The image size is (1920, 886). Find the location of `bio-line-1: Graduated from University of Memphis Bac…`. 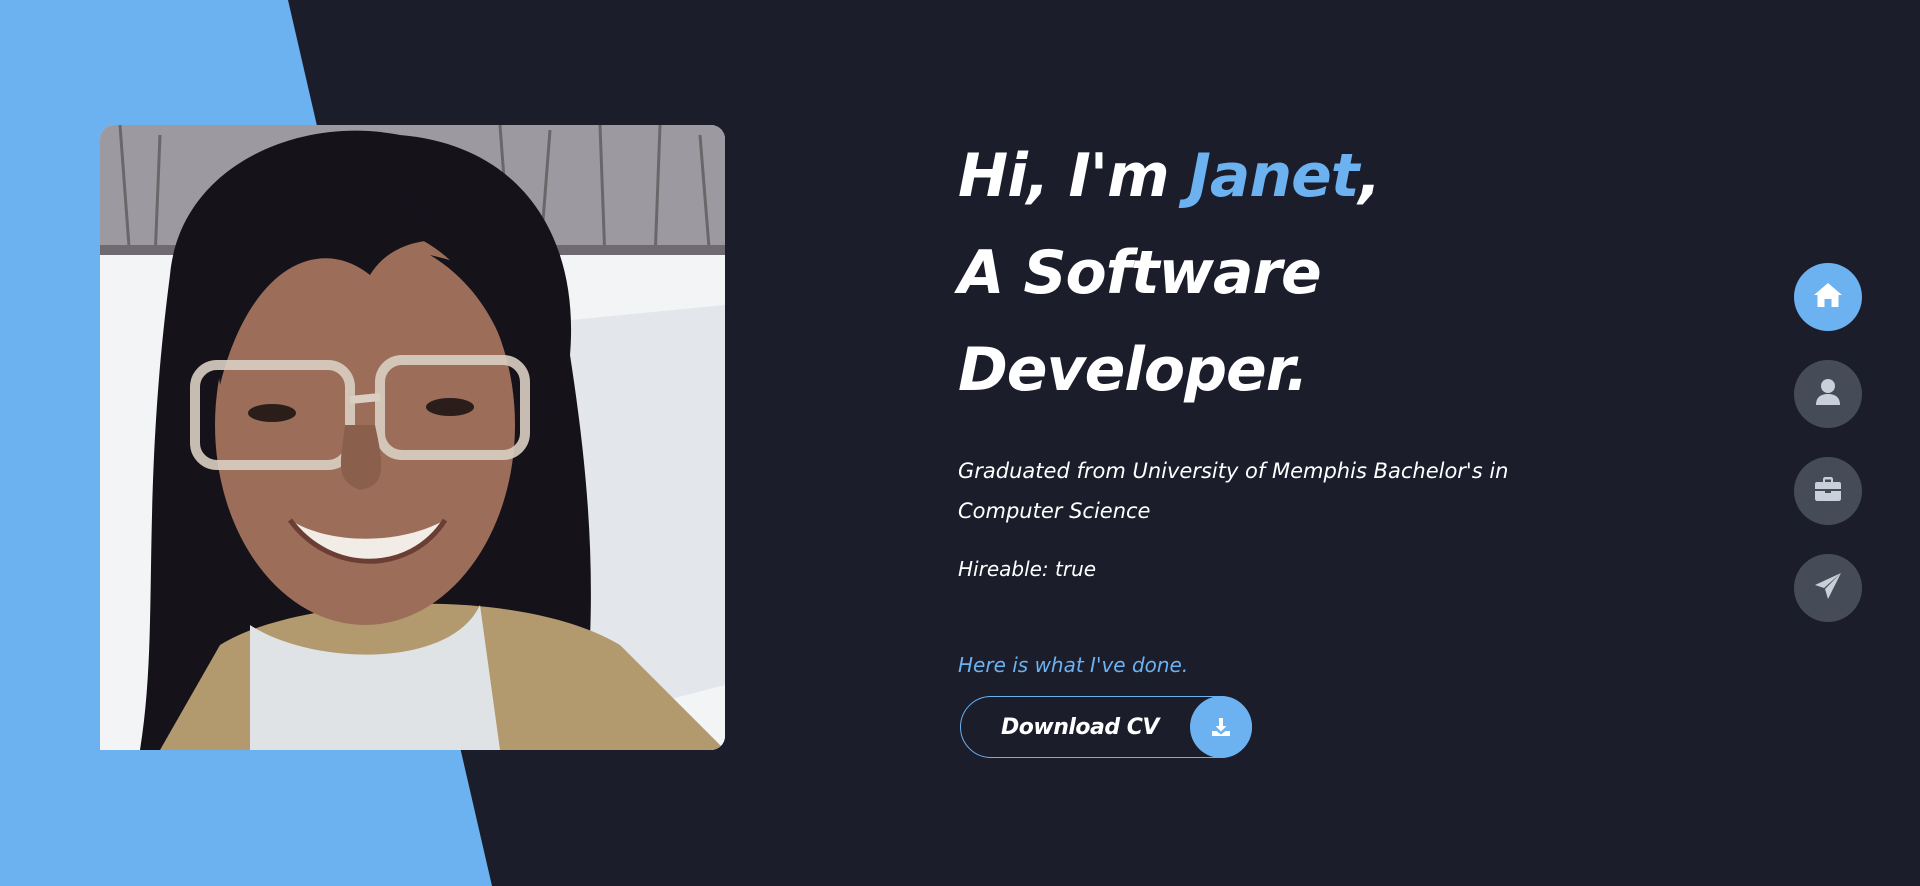

bio-line-1: Graduated from University of Memphis Bac… is located at coordinates (1233, 471).